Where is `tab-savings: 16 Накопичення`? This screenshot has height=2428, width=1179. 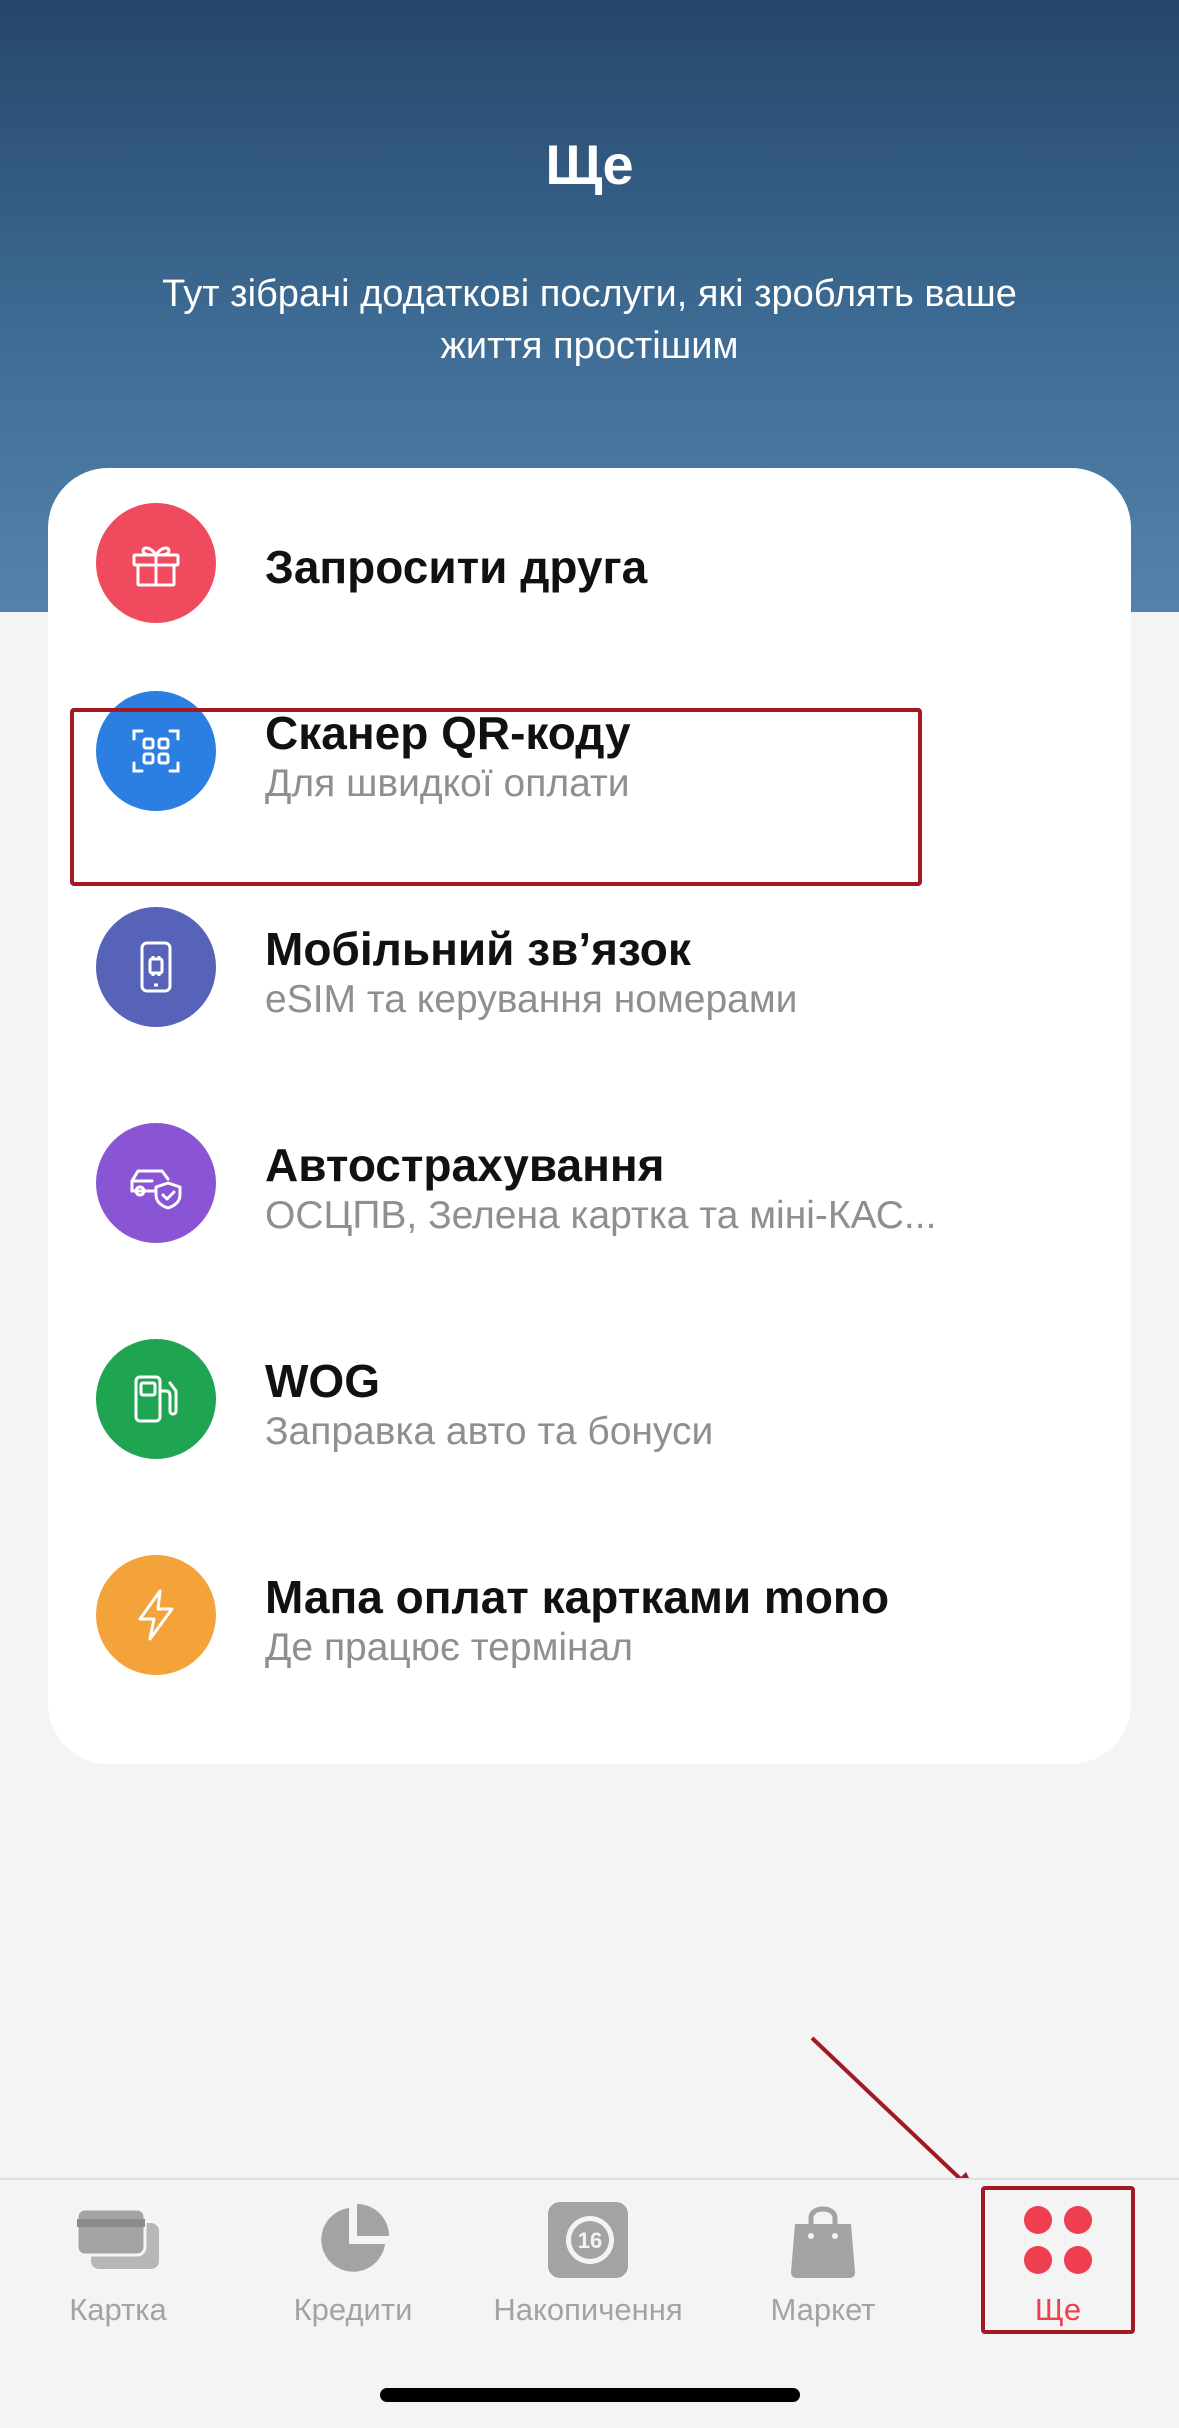
tab-savings: 16 Накопичення is located at coordinates (588, 2268).